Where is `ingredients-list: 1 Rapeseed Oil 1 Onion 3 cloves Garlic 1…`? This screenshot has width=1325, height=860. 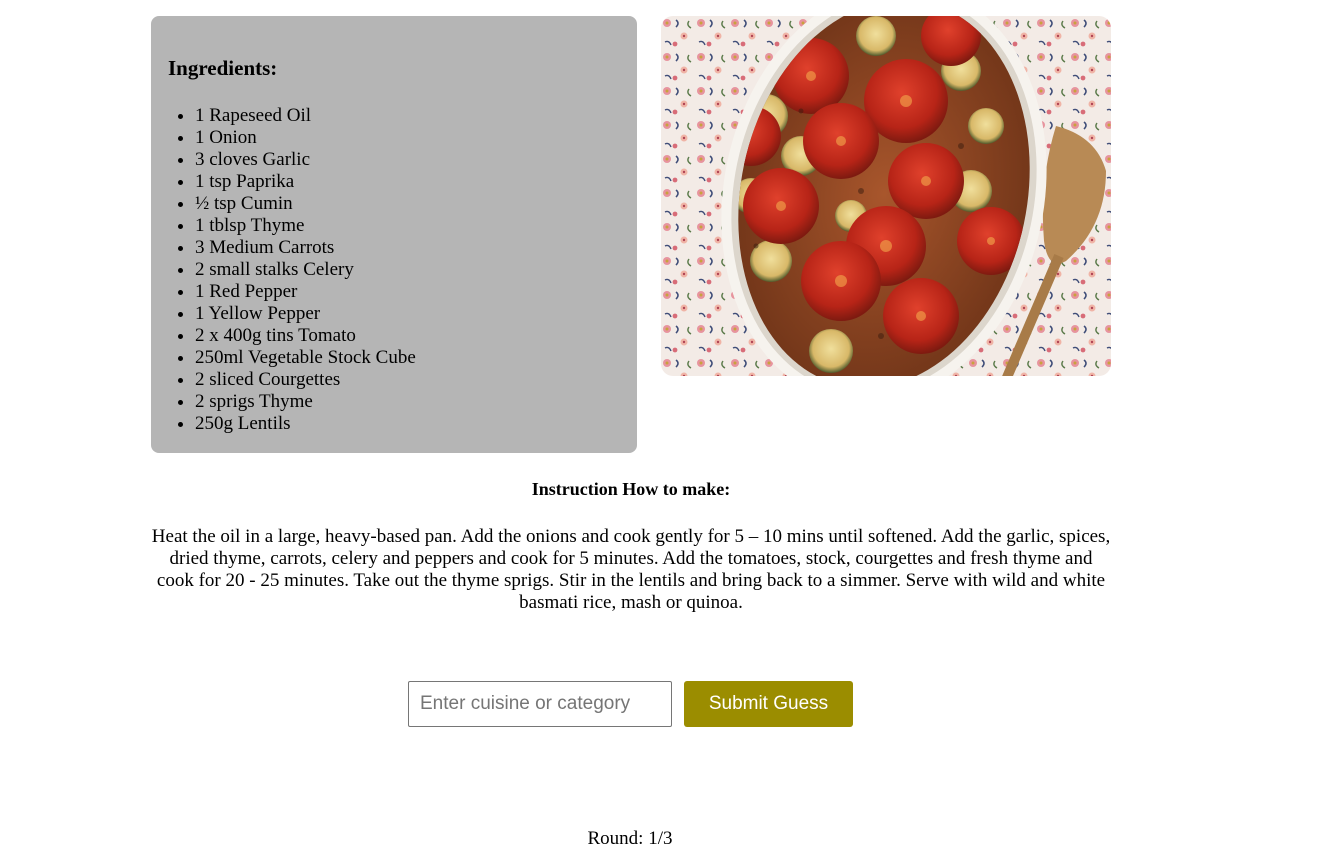
ingredients-list: 1 Rapeseed Oil 1 Onion 3 cloves Garlic 1… is located at coordinates (283, 270).